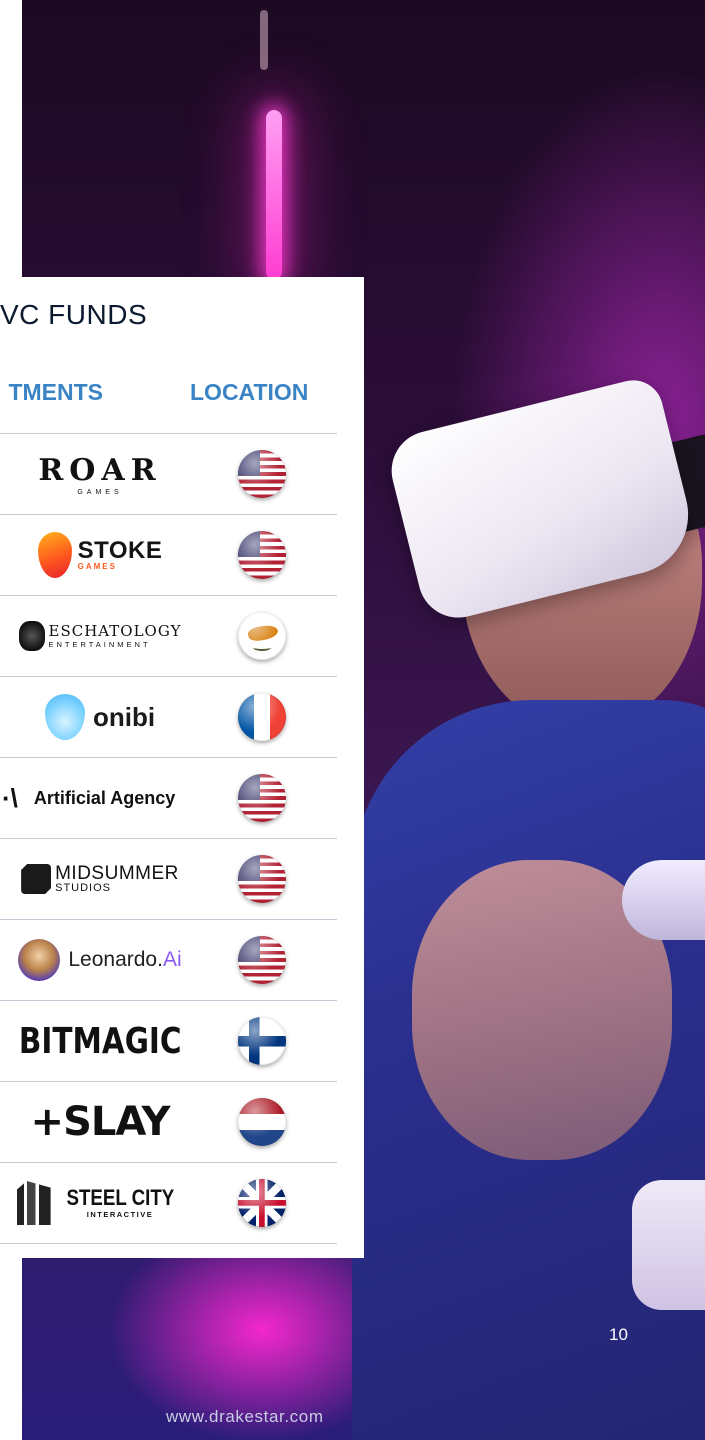 The height and width of the screenshot is (1440, 705). I want to click on website-link: www.drakestar.com, so click(245, 1417).